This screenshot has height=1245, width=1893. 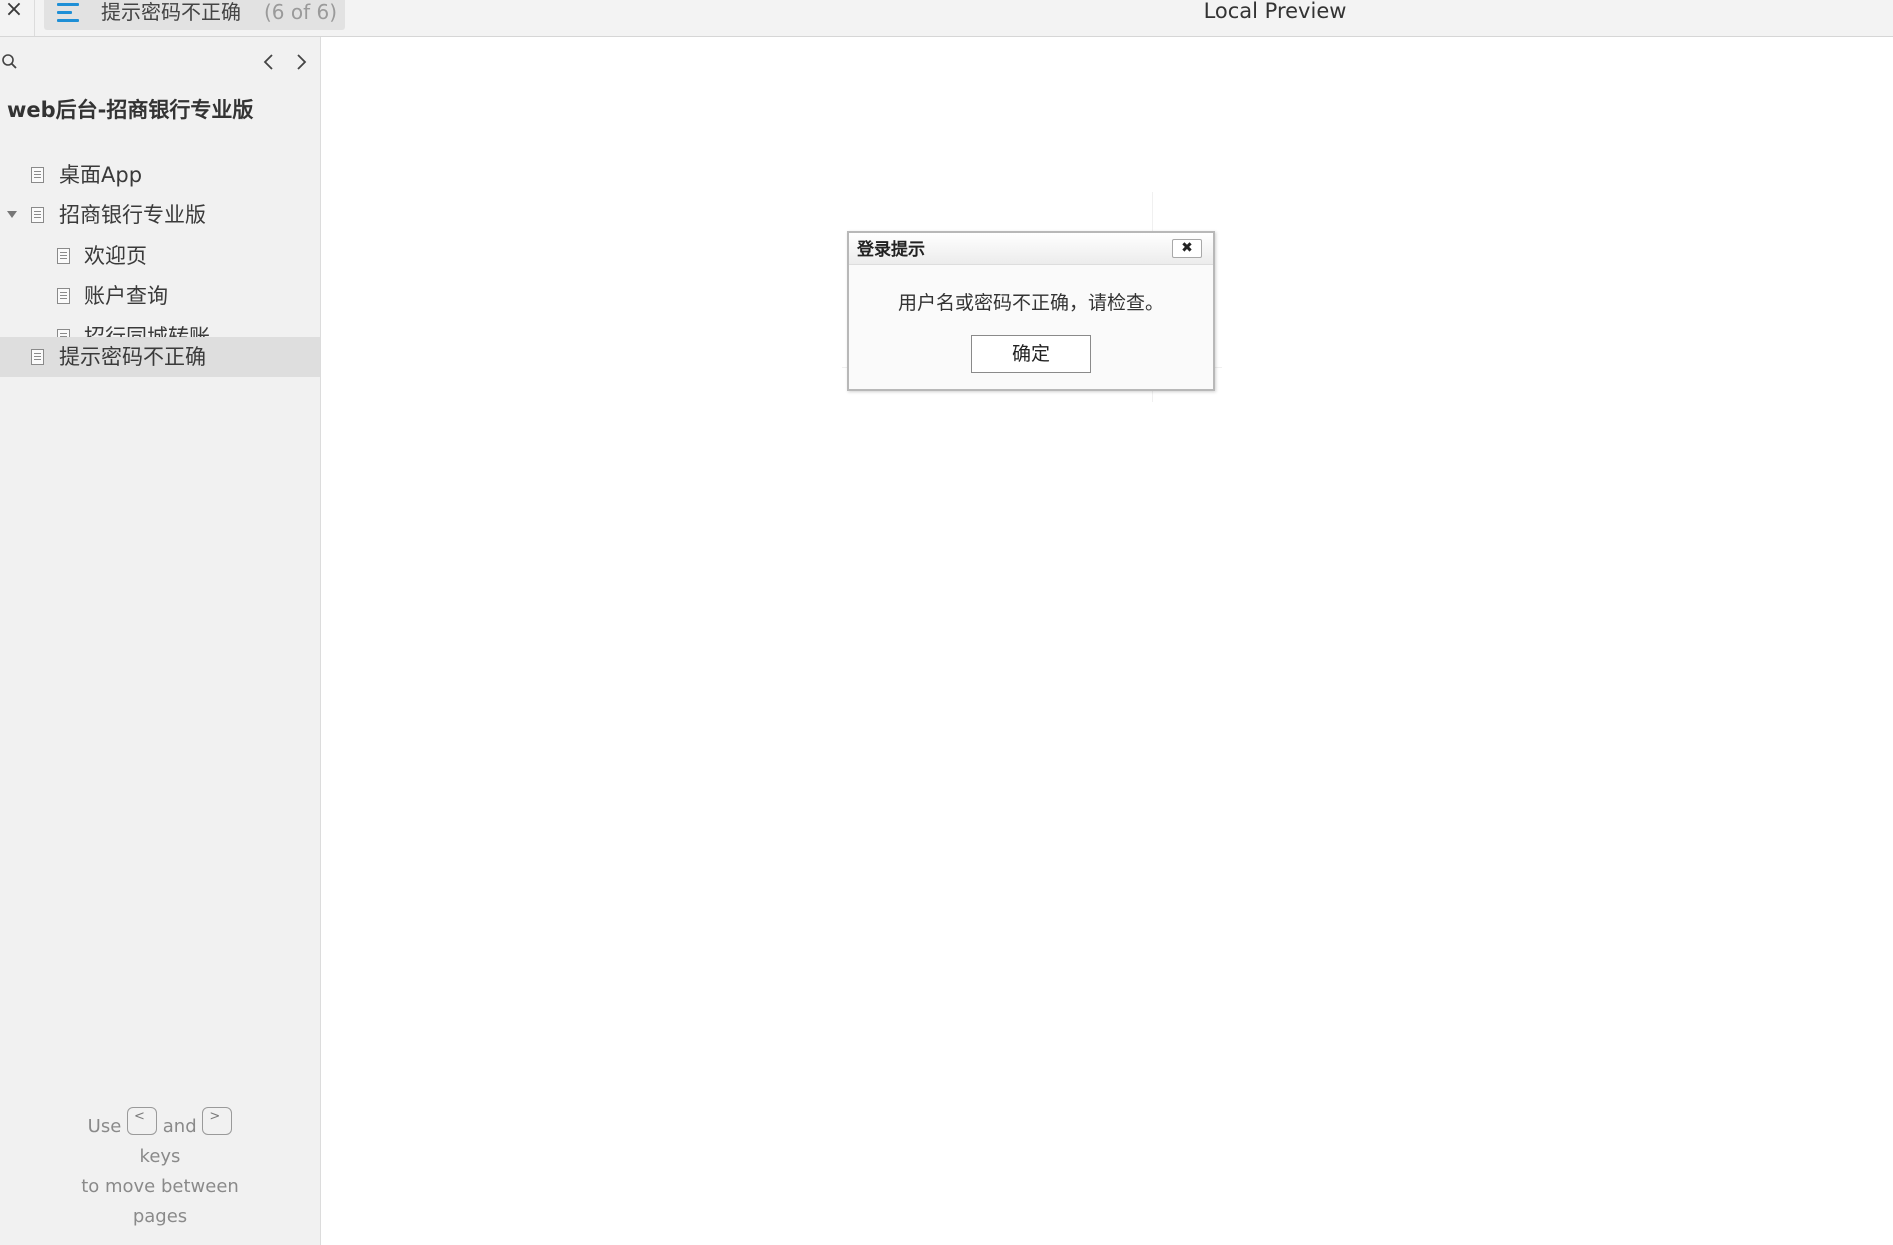 I want to click on top-bar: × 提示密码不正确 (6 of 6) Local Preview, so click(x=946, y=18).